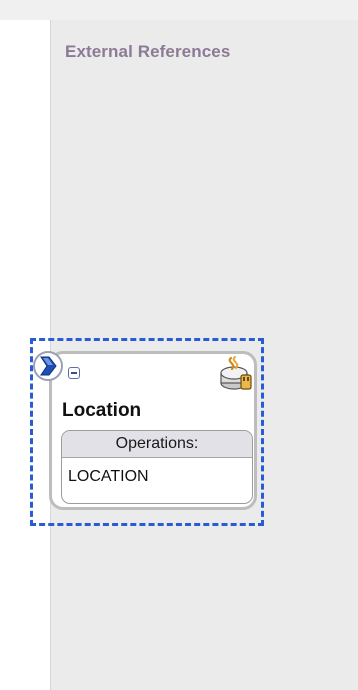 The height and width of the screenshot is (690, 358). I want to click on operations-header: Operations:, so click(157, 444).